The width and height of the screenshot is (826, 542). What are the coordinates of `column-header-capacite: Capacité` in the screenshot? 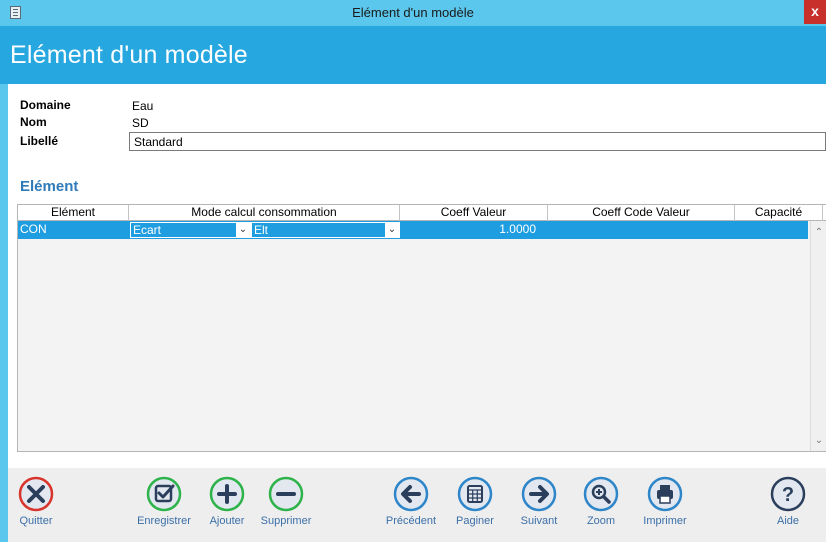 It's located at (779, 213).